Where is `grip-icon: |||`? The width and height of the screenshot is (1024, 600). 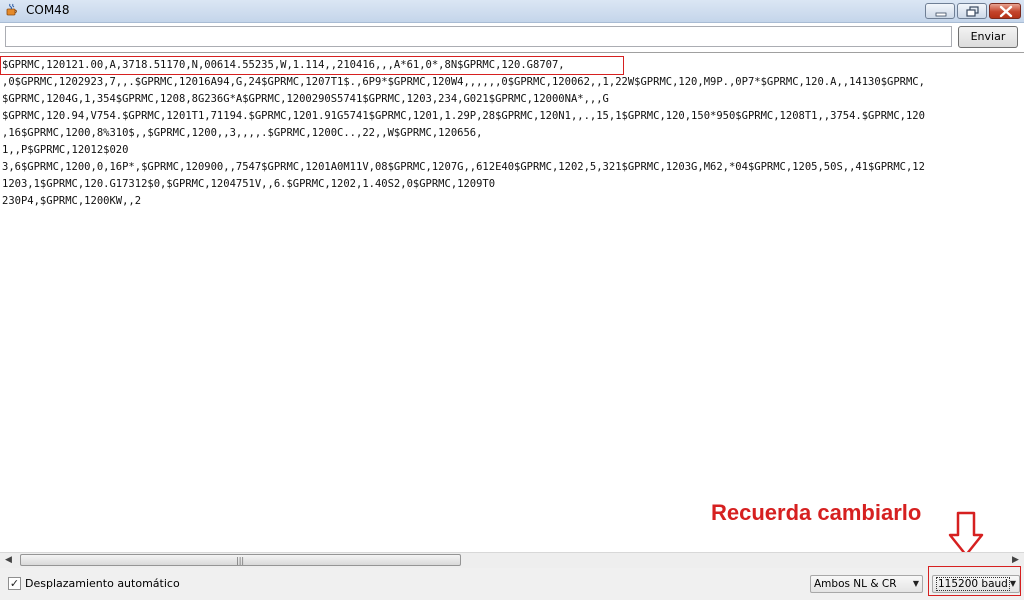
grip-icon: ||| is located at coordinates (240, 560).